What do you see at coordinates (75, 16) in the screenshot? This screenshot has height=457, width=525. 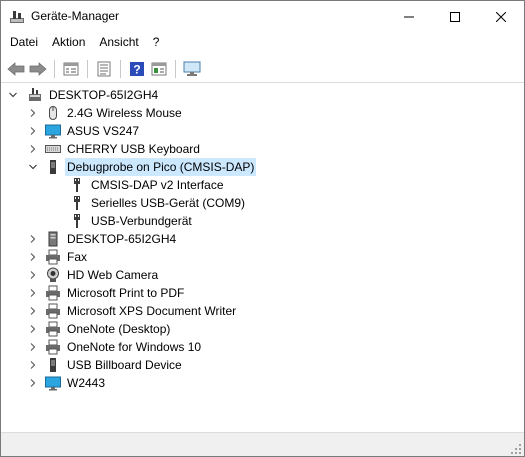 I see `window-title: Geräte-Manager` at bounding box center [75, 16].